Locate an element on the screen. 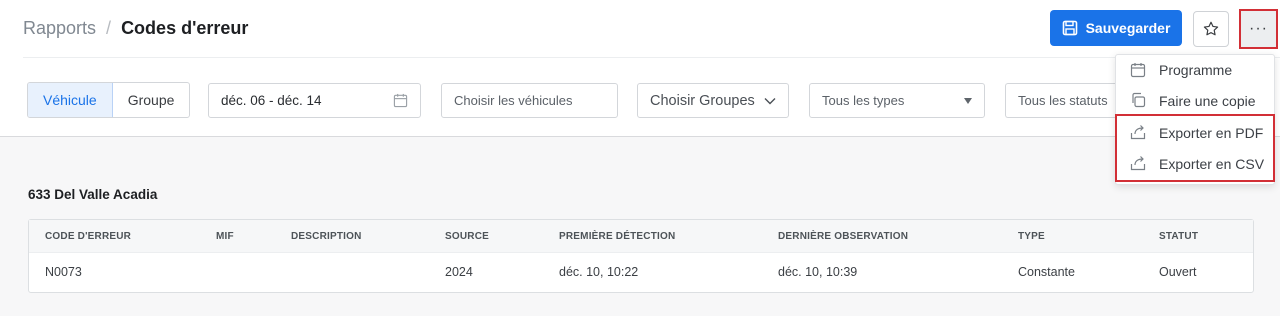 This screenshot has width=1280, height=316. date-range-picker: déc. 06 - déc. 14 is located at coordinates (314, 100).